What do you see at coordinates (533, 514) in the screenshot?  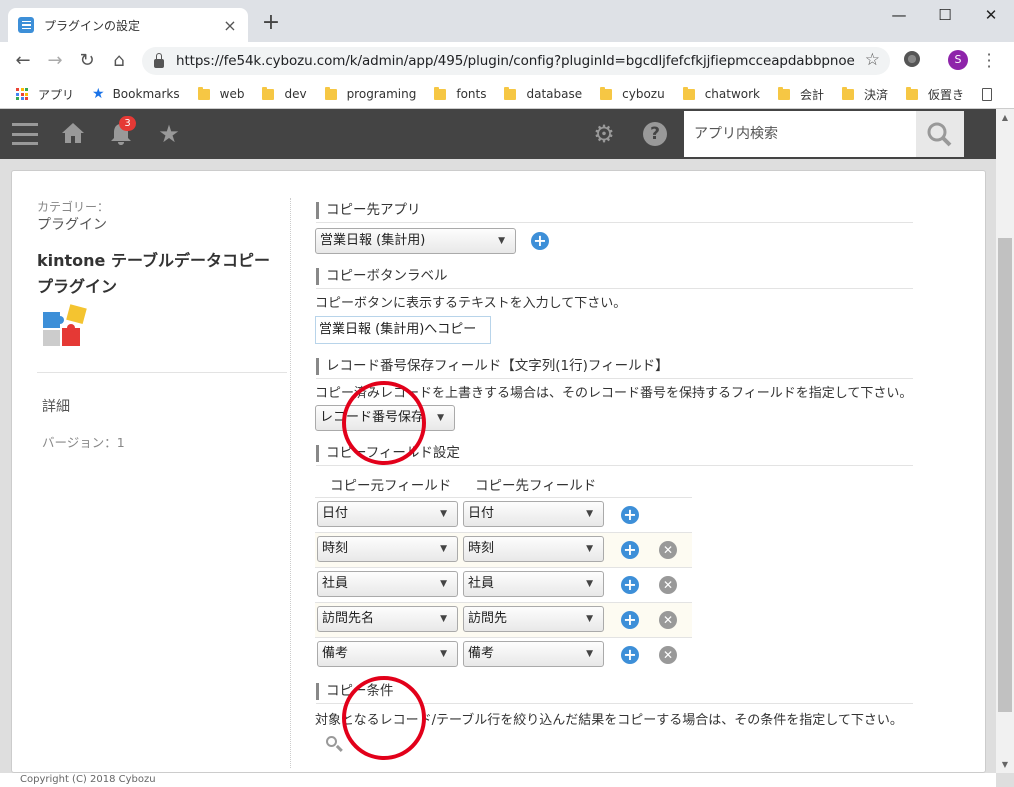 I see `target-field-select: 日付 ▼` at bounding box center [533, 514].